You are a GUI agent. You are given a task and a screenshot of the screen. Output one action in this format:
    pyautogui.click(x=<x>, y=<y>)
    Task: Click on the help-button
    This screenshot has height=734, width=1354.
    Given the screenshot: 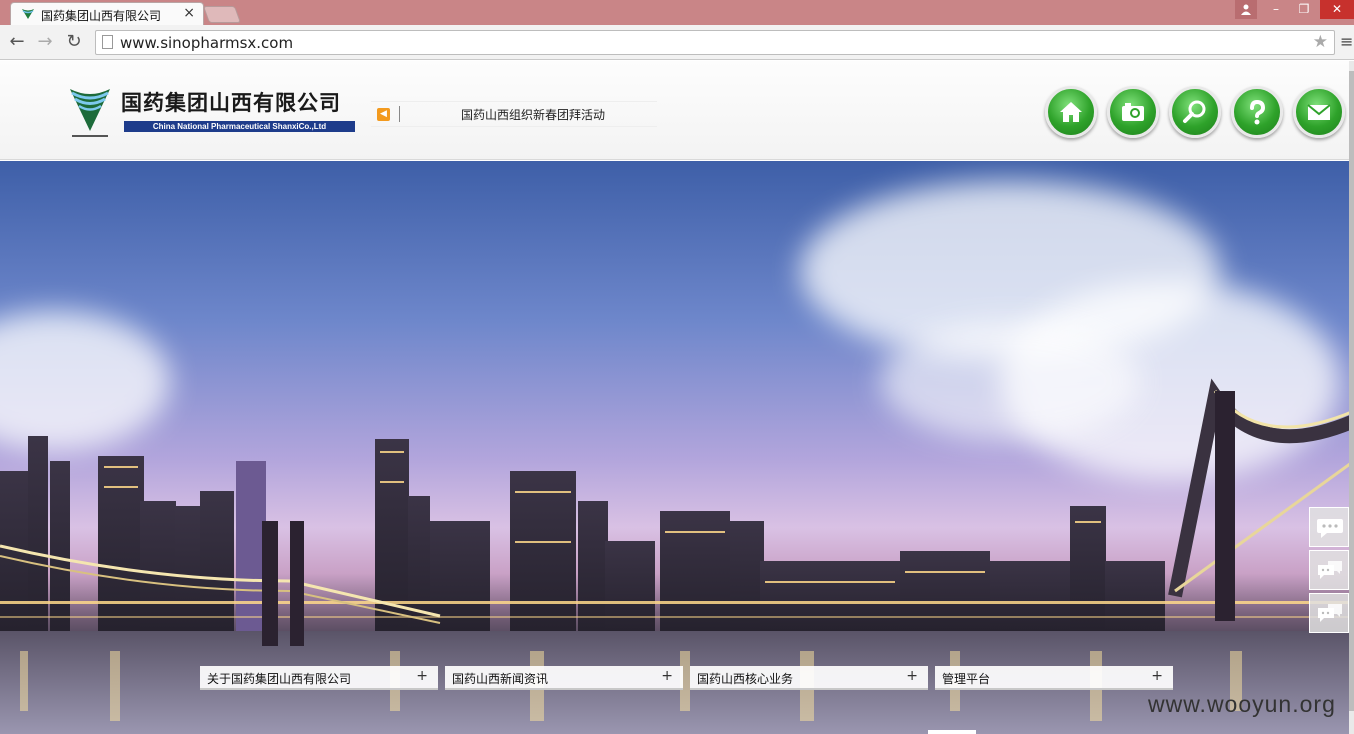 What is the action you would take?
    pyautogui.click(x=1257, y=112)
    